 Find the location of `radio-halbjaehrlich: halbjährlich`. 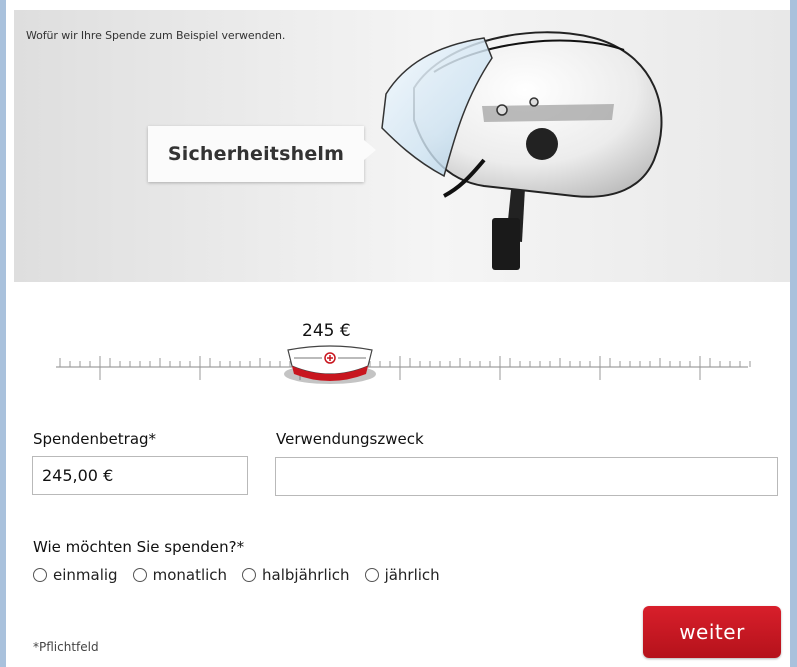

radio-halbjaehrlich: halbjährlich is located at coordinates (296, 575).